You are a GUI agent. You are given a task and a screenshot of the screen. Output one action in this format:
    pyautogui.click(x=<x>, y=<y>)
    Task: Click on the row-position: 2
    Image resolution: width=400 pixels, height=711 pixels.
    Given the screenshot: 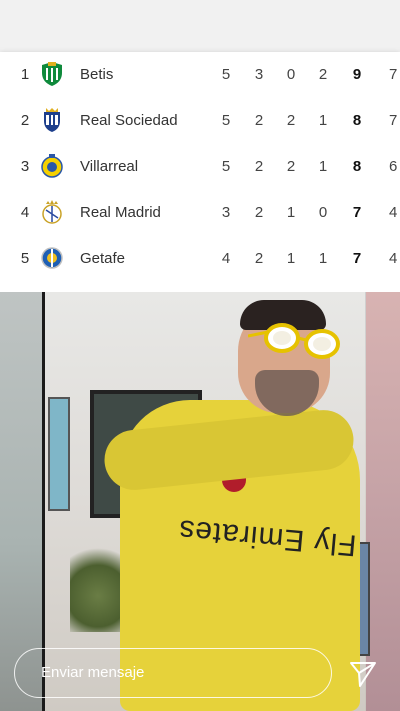 What is the action you would take?
    pyautogui.click(x=25, y=120)
    